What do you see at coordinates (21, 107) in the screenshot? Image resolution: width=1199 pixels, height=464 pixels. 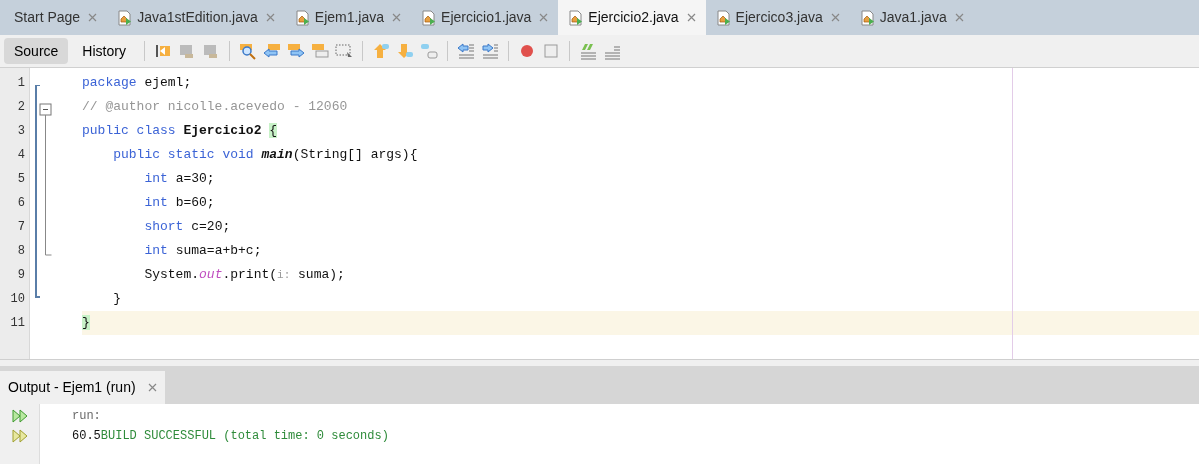 I see `line-number: 2` at bounding box center [21, 107].